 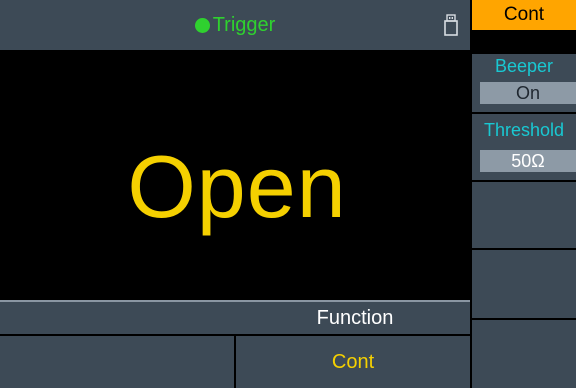 What do you see at coordinates (528, 161) in the screenshot?
I see `threshold-value: 50Ω` at bounding box center [528, 161].